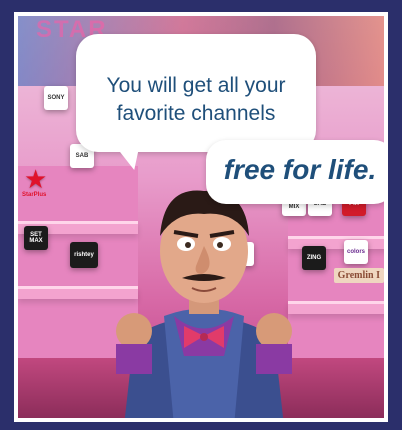 The height and width of the screenshot is (430, 402). I want to click on star-logo-icon: ★, so click(36, 179).